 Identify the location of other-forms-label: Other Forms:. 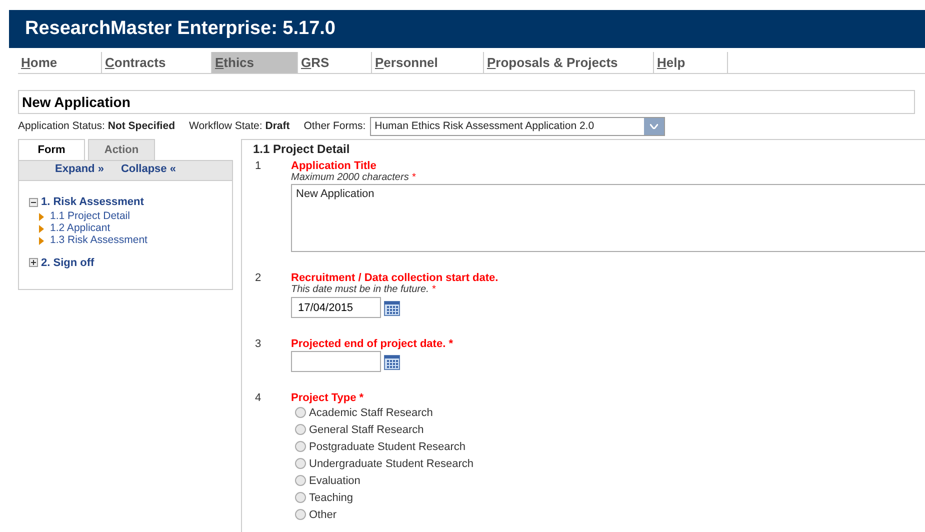
(335, 126).